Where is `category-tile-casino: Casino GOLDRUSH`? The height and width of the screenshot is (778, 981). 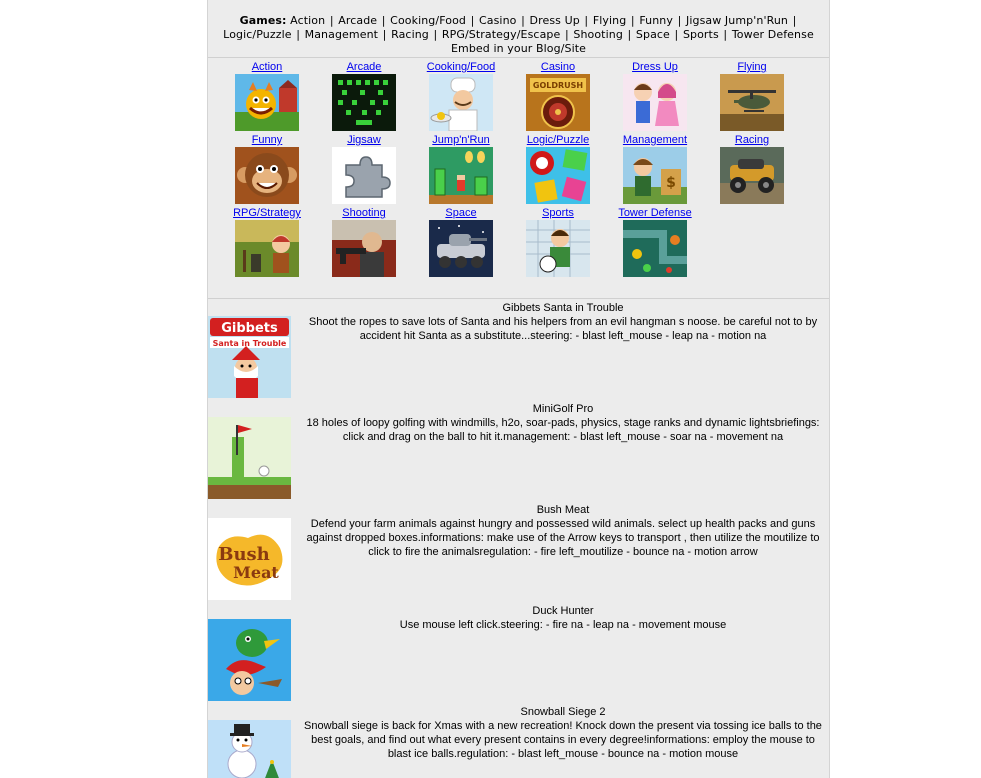
category-tile-casino: Casino GOLDRUSH is located at coordinates (558, 96).